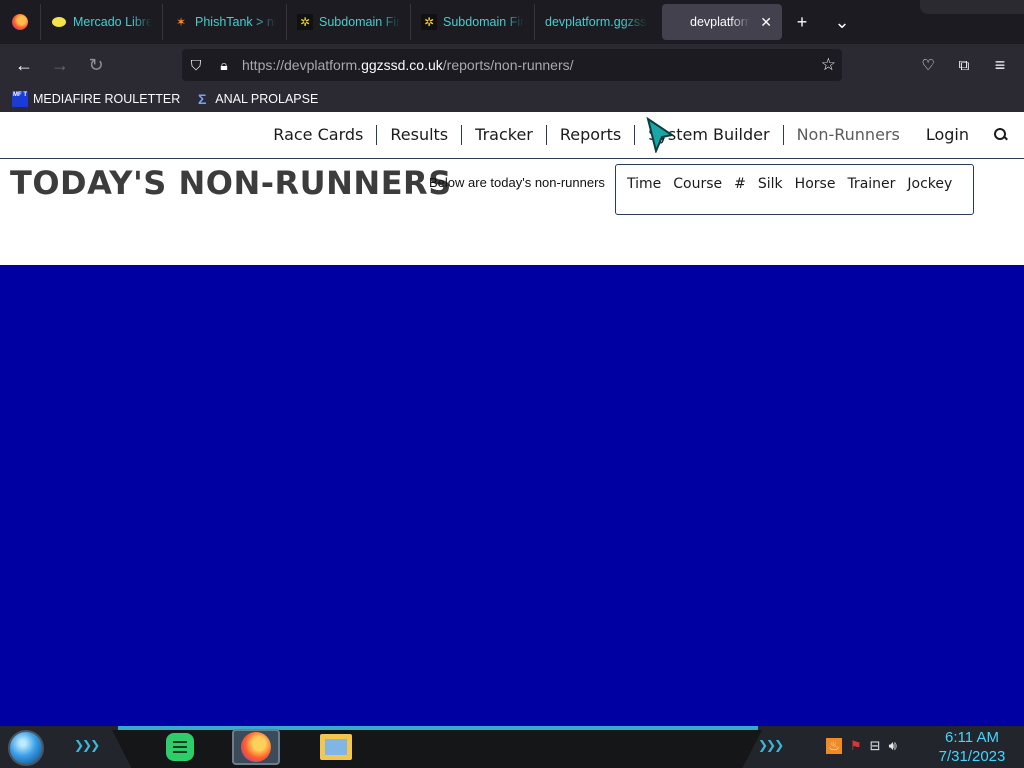 The height and width of the screenshot is (768, 1024). Describe the element at coordinates (202, 99) in the screenshot. I see `sigma-icon: Σ` at that location.